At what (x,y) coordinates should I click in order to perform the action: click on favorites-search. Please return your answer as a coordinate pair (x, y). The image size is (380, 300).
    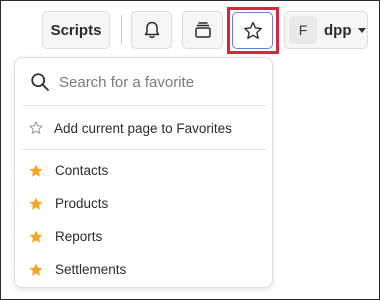
    Looking at the image, I should click on (143, 82).